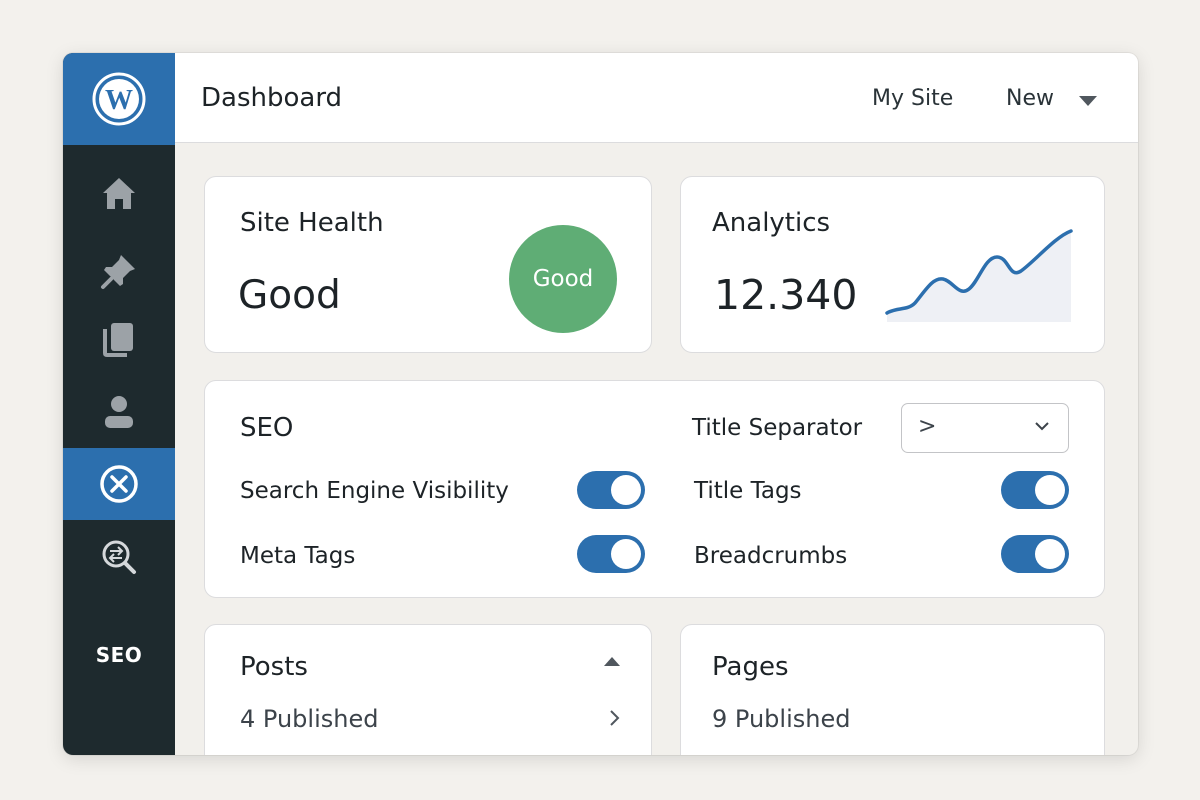 The image size is (1200, 800). I want to click on search-icon, so click(119, 557).